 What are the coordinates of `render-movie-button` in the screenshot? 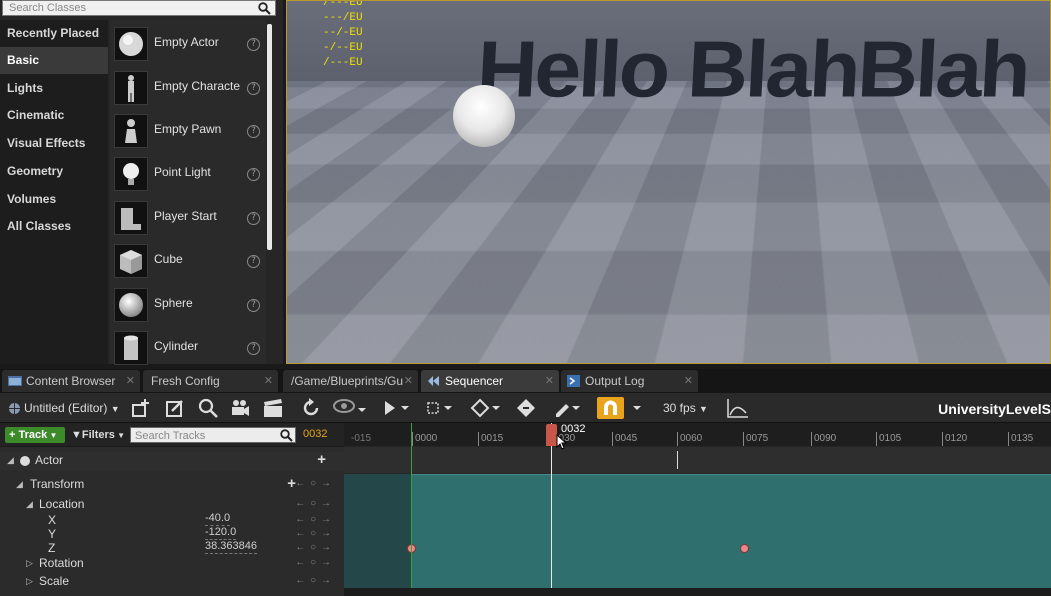 It's located at (273, 408).